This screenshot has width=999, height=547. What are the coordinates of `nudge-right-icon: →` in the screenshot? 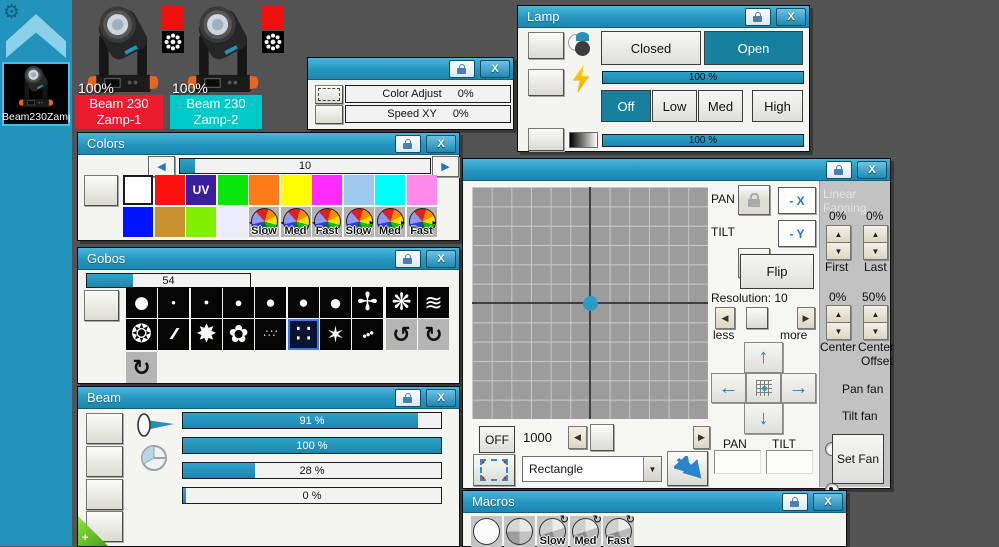 It's located at (798, 388).